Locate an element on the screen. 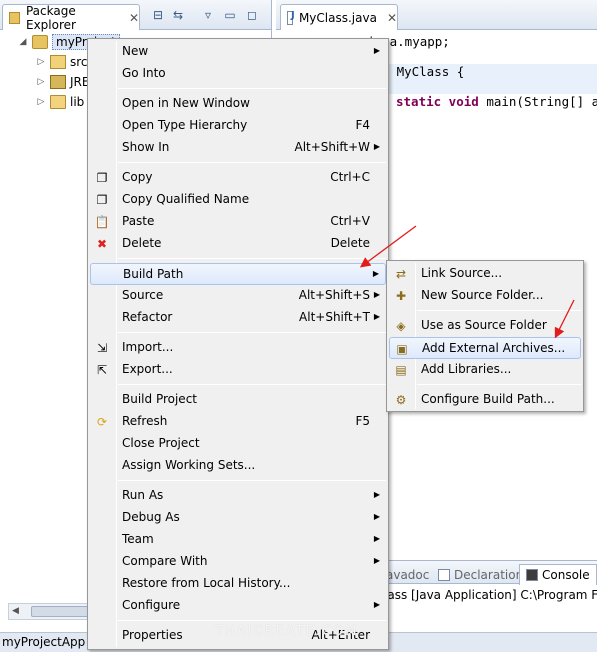 The height and width of the screenshot is (652, 597). menu-item-open-type-hierarchy: Open Type Hierarchy F4 is located at coordinates (238, 126).